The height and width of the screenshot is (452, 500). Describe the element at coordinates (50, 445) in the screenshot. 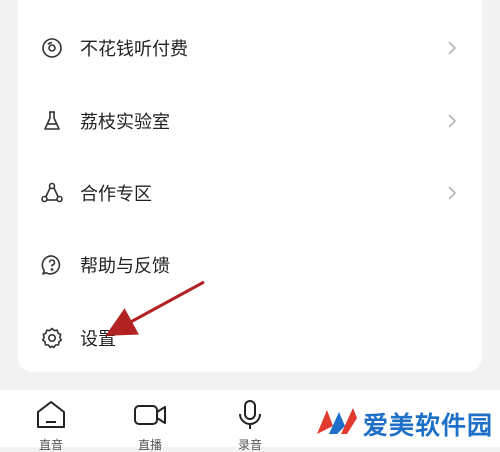

I see `tab-label: 直音` at that location.